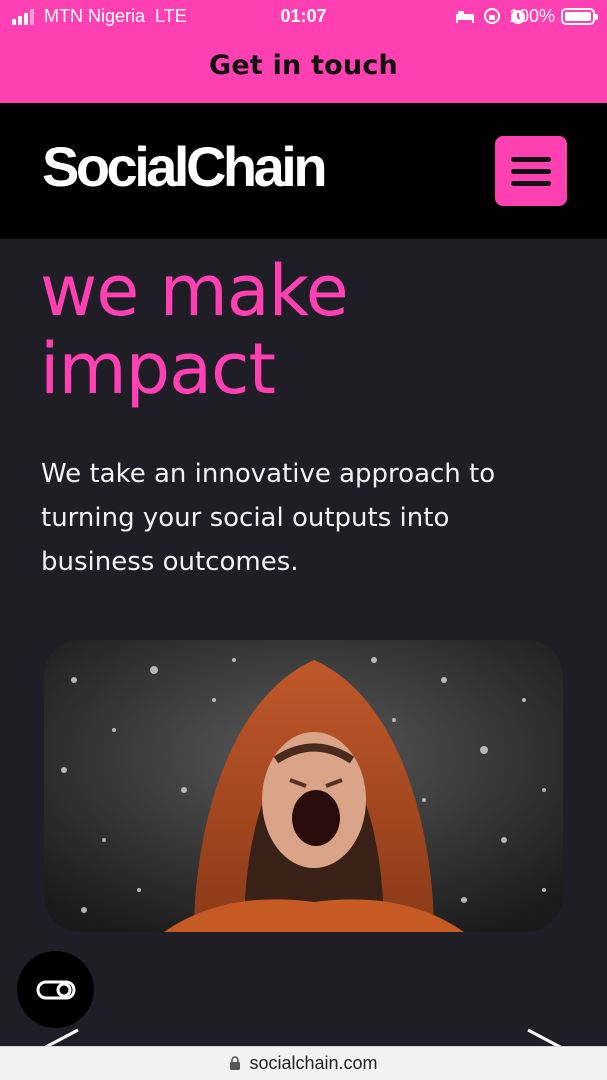 This screenshot has width=607, height=1080. I want to click on lock-icon, so click(235, 1063).